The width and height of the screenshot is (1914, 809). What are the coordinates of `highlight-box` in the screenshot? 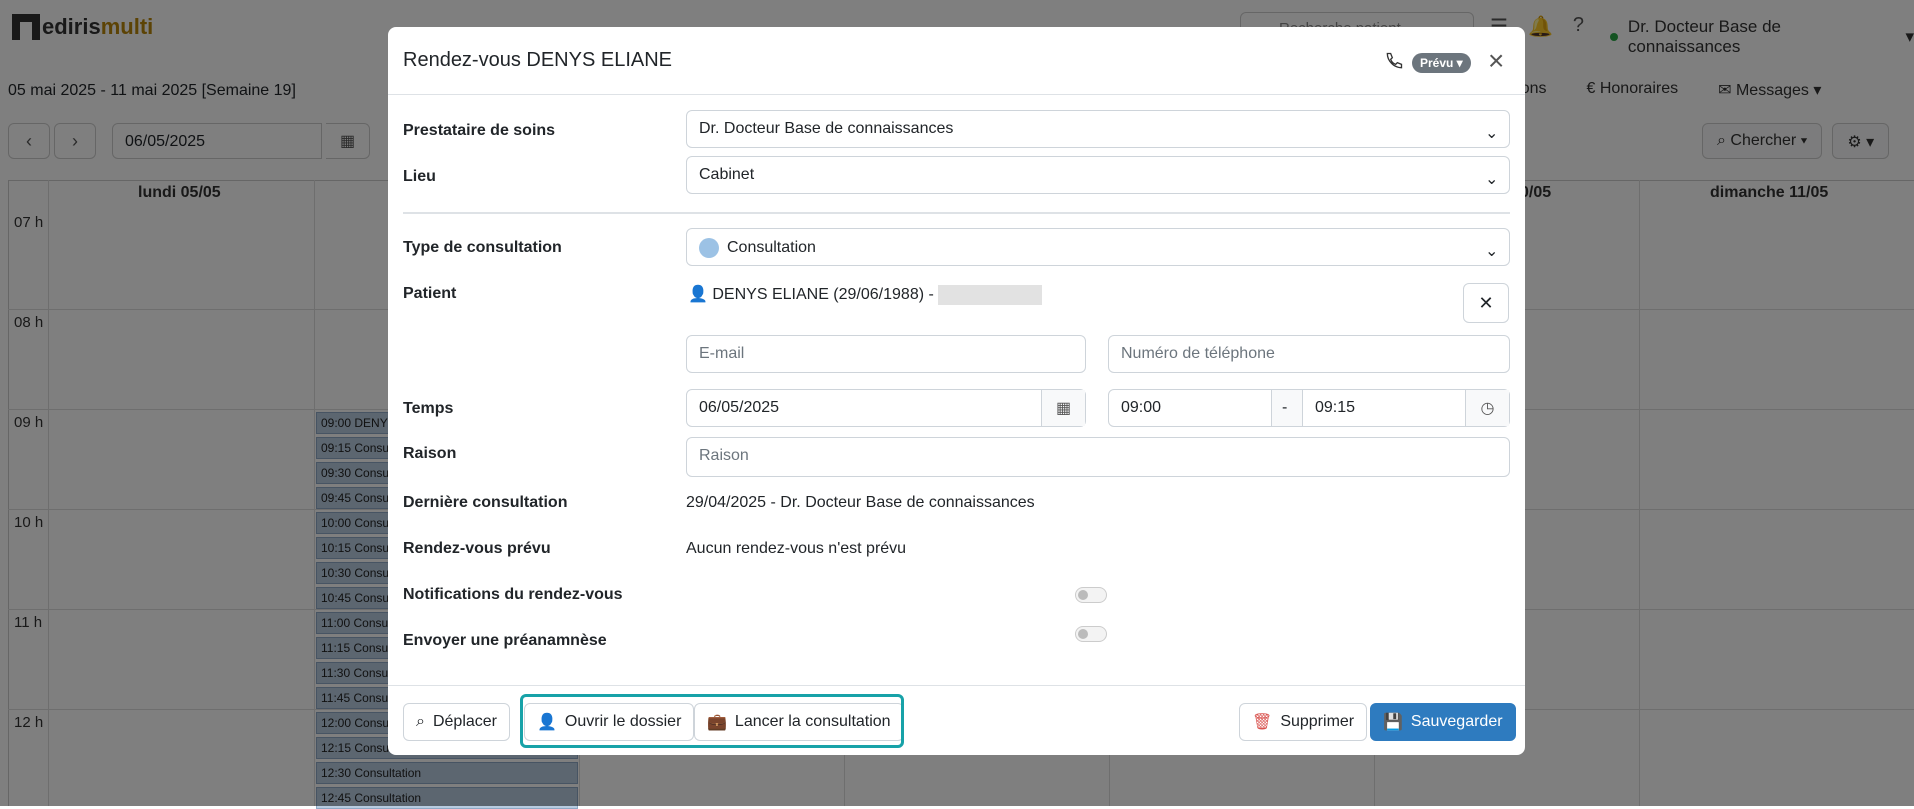 It's located at (712, 721).